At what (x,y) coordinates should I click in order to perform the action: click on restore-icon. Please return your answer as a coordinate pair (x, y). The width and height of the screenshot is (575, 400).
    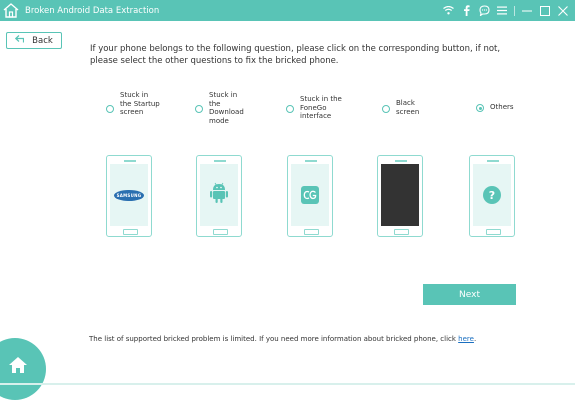
    Looking at the image, I should click on (545, 11).